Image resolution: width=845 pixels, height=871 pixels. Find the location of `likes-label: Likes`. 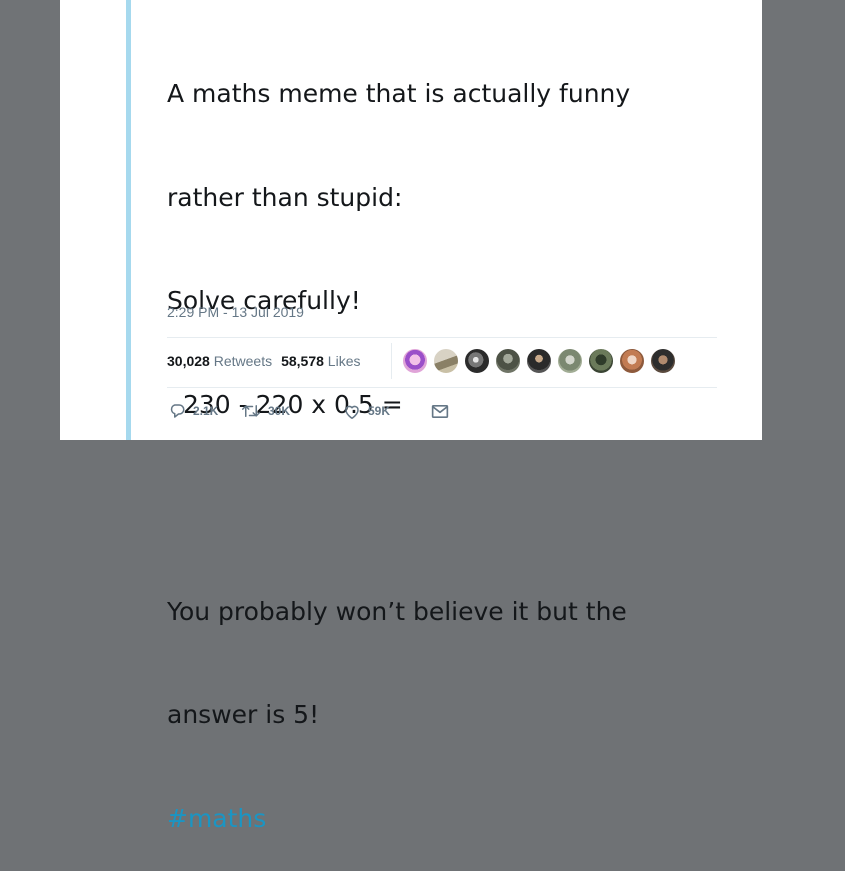

likes-label: Likes is located at coordinates (344, 361).